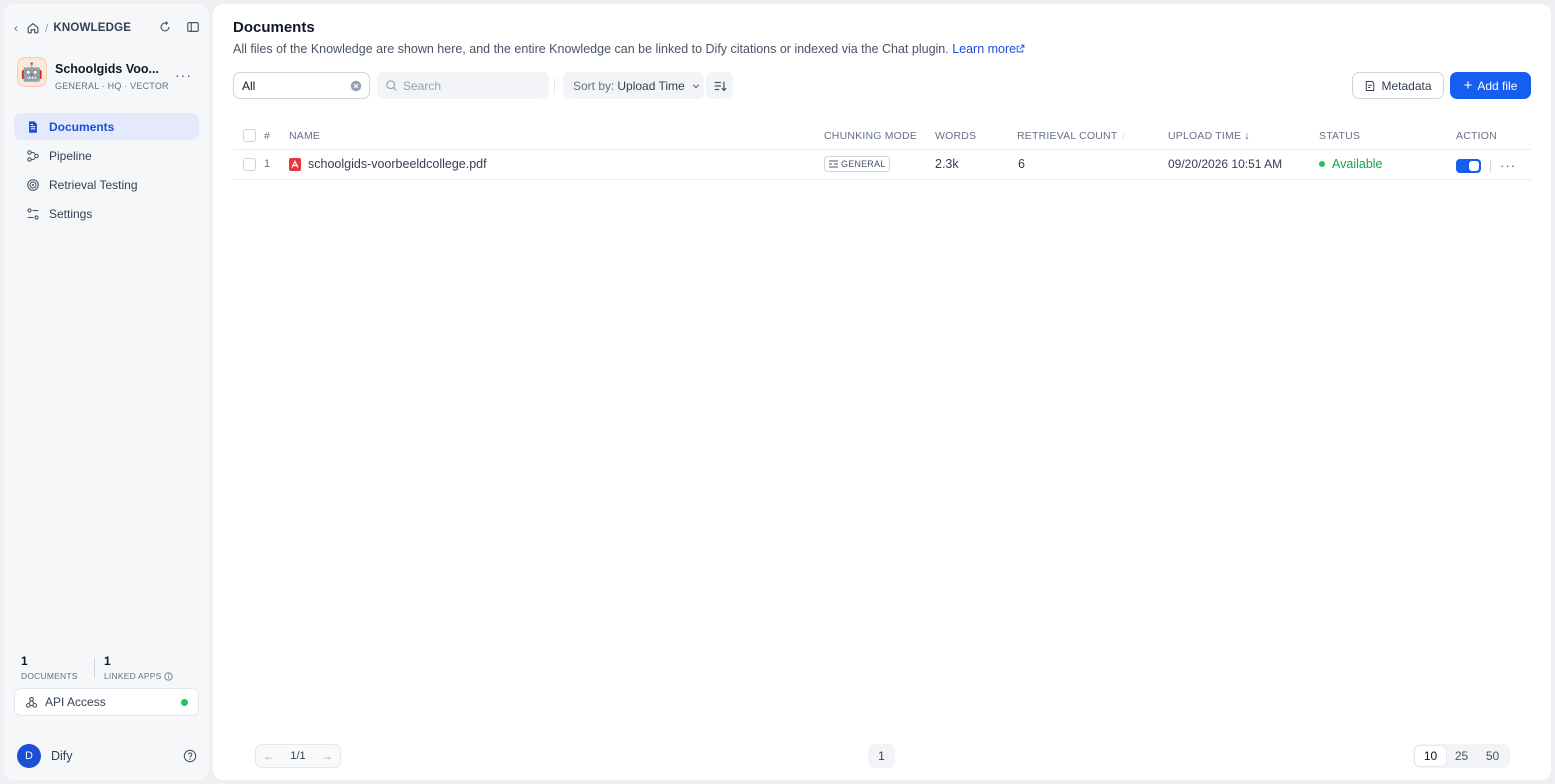 This screenshot has height=784, width=1555. I want to click on documents-label: DOCUMENTS, so click(49, 676).